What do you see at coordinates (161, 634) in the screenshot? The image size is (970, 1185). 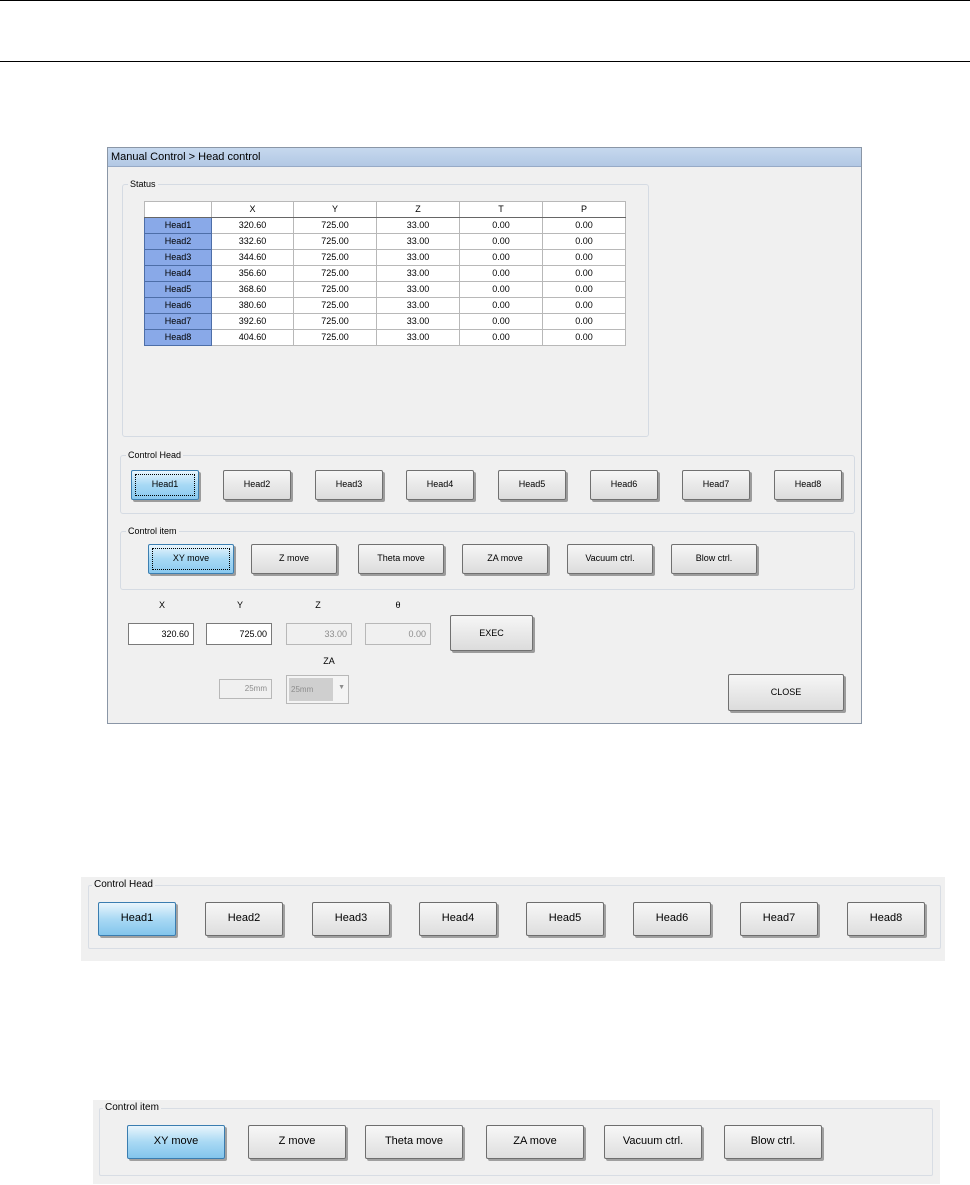 I see `x-input: 320.60` at bounding box center [161, 634].